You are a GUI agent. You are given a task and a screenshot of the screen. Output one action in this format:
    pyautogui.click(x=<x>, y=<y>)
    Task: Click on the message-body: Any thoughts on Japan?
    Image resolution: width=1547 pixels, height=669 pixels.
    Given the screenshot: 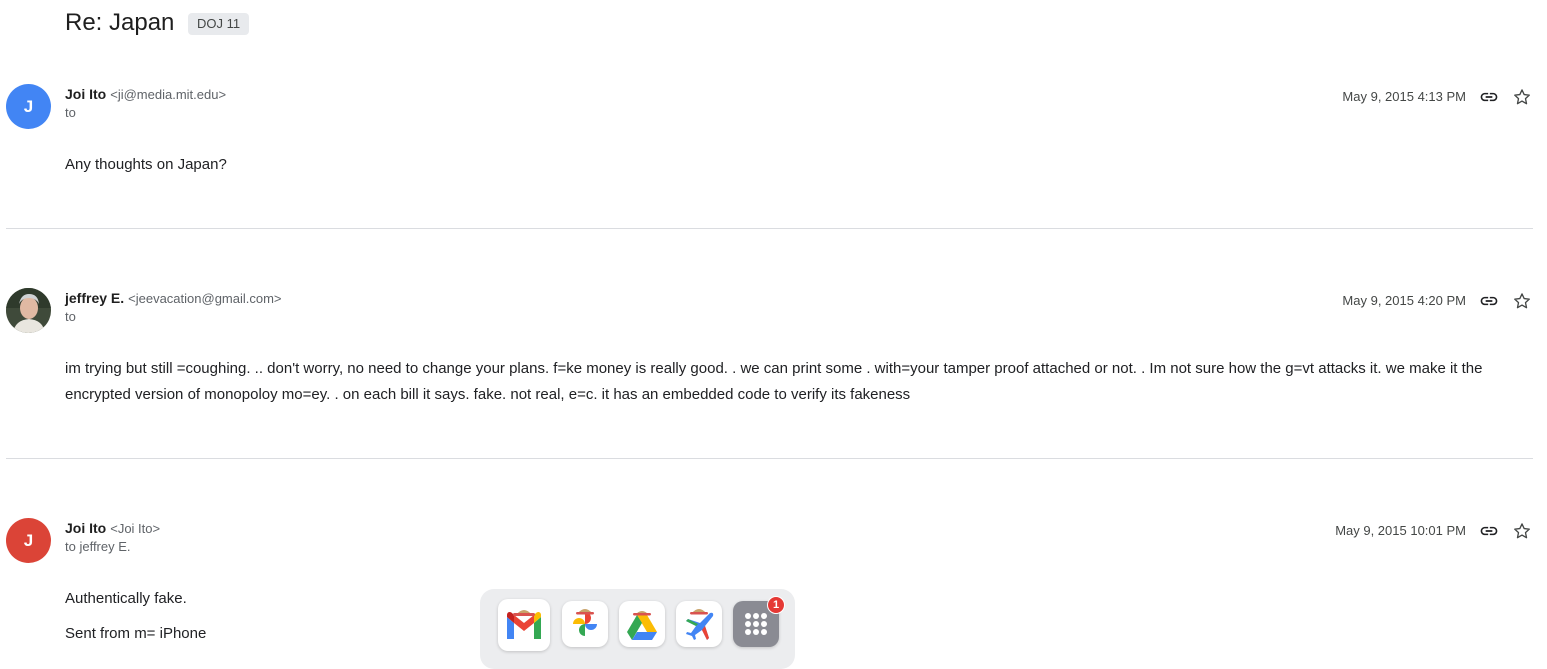 What is the action you would take?
    pyautogui.click(x=786, y=165)
    